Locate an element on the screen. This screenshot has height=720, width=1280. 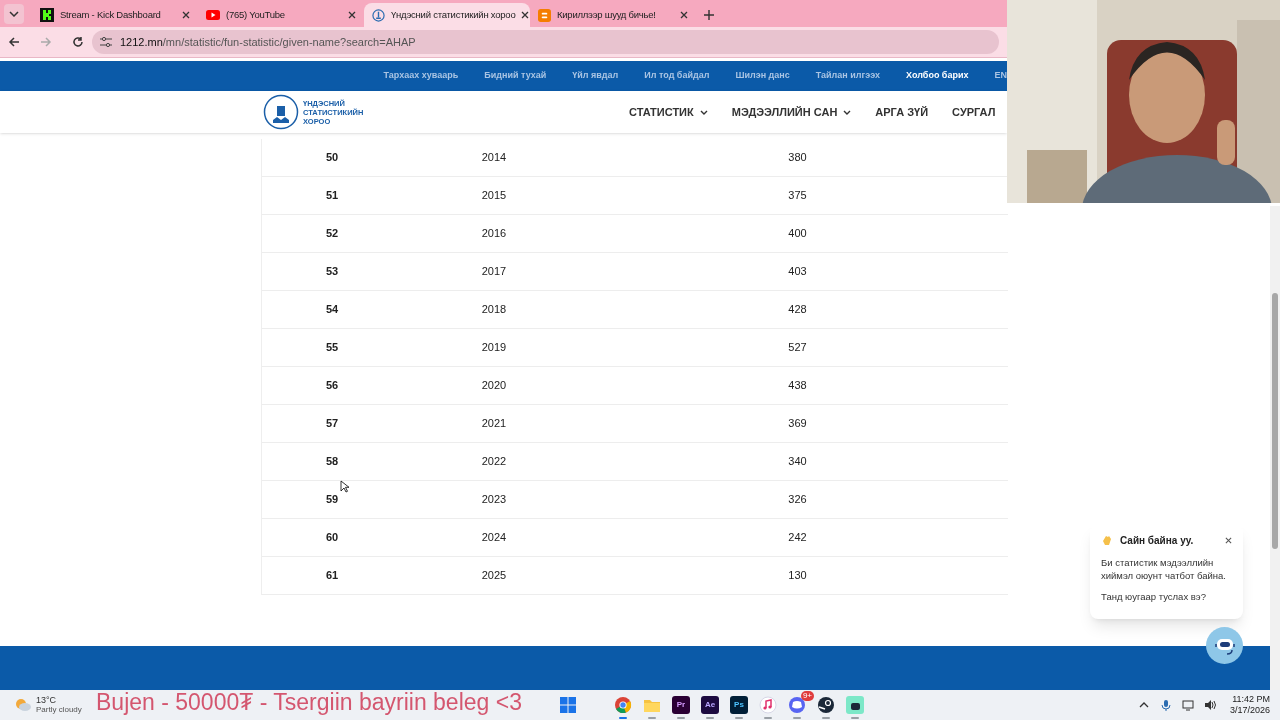
table-cell-text: 369 is located at coordinates (797, 424).